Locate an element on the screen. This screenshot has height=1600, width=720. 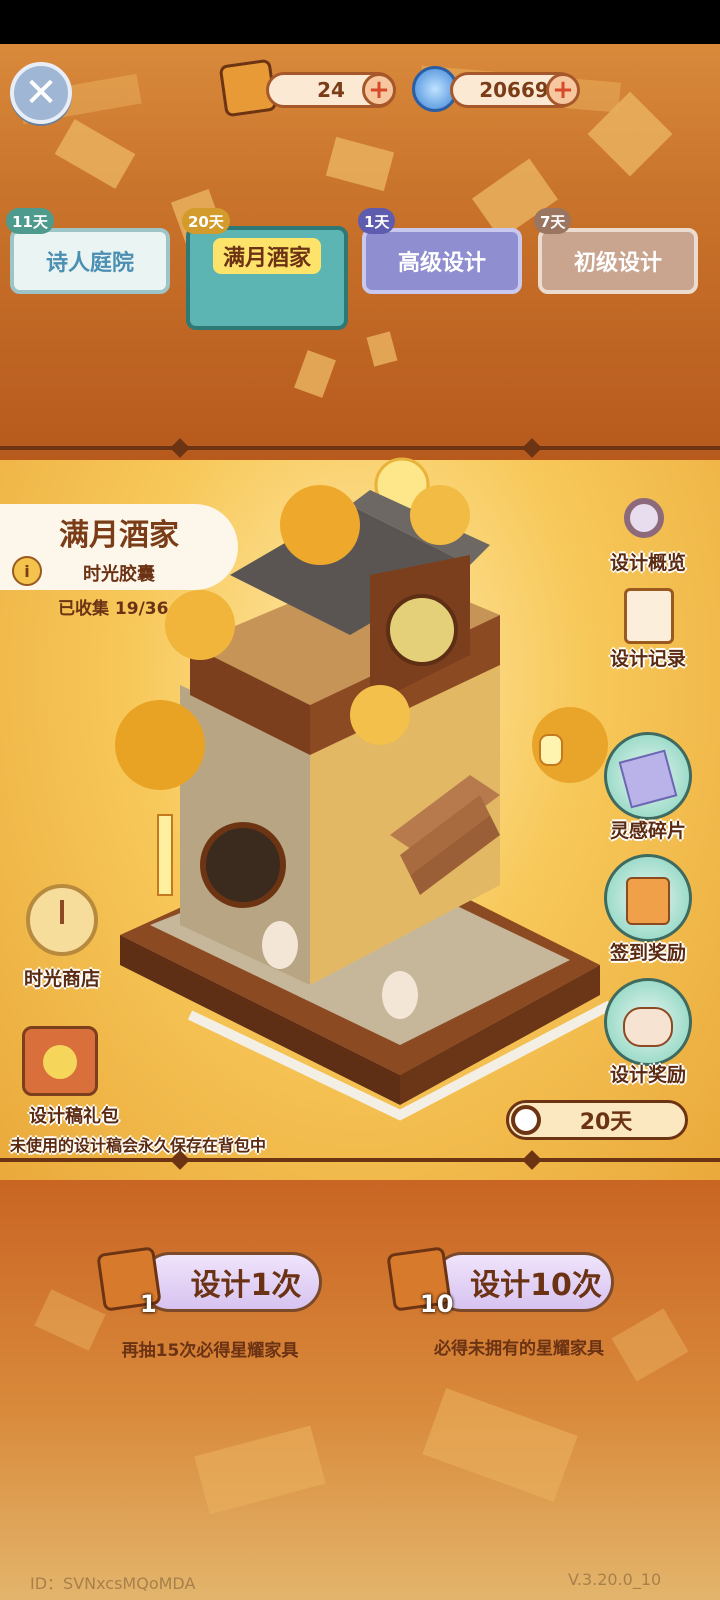
time-shop-button is located at coordinates (62, 920).